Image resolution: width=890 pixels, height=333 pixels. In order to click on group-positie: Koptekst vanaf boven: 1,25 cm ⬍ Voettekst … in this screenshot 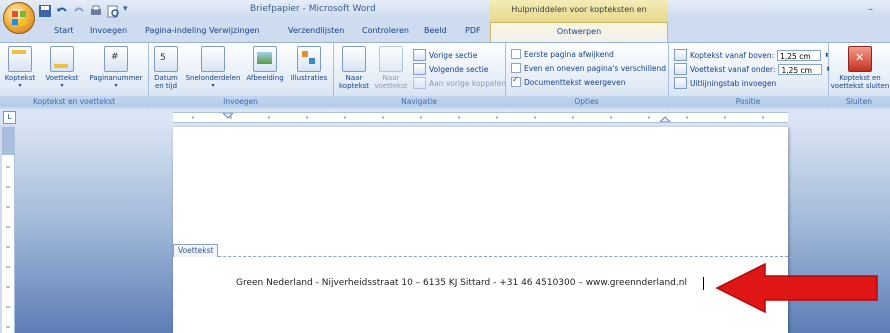, I will do `click(749, 75)`.